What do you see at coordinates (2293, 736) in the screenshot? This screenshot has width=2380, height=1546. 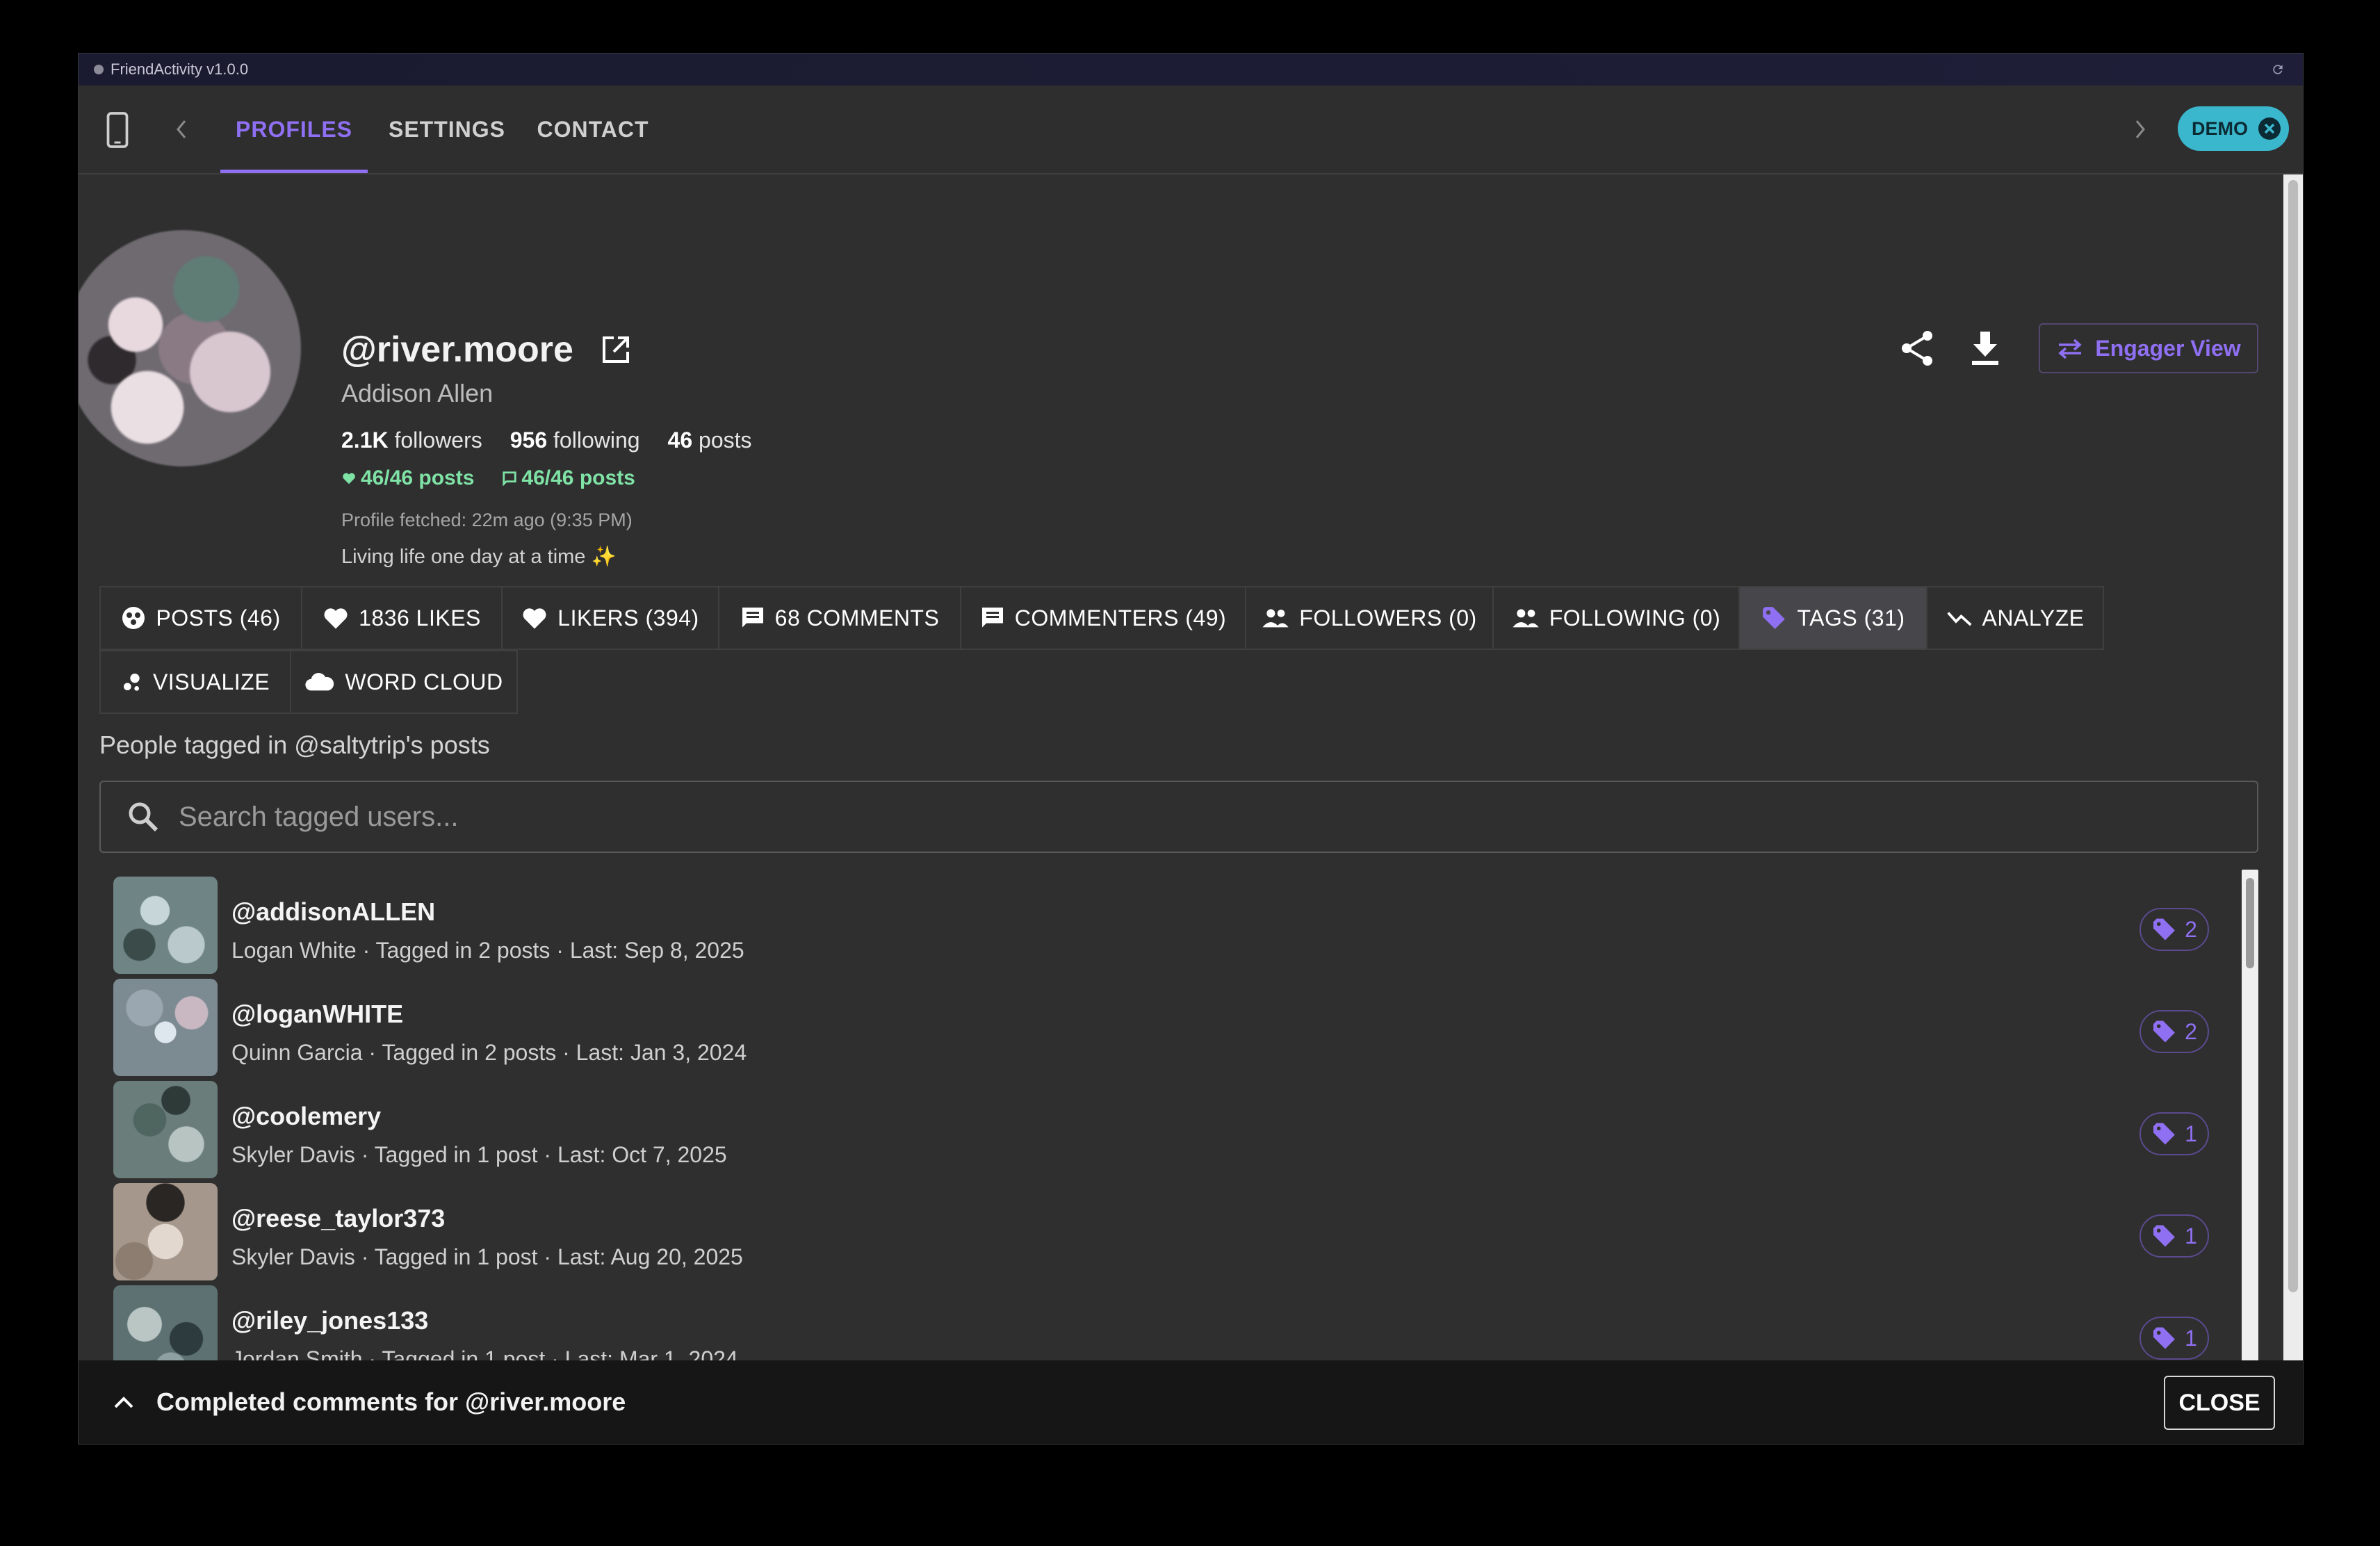 I see `page-scrollbar-thumb` at bounding box center [2293, 736].